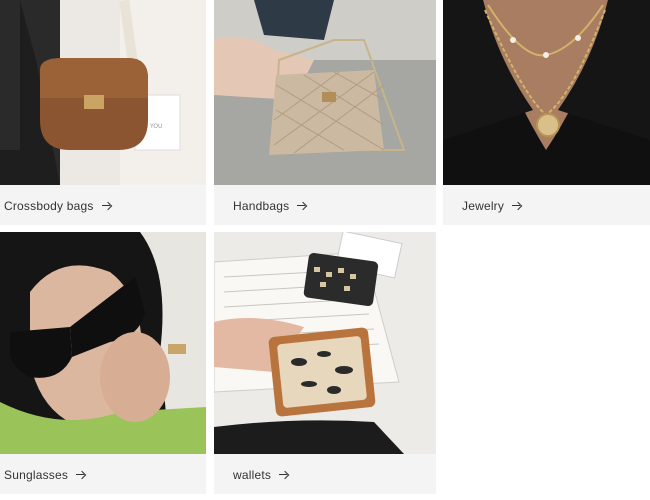 This screenshot has width=650, height=500. Describe the element at coordinates (49, 206) in the screenshot. I see `collection-label: Crossbody bags` at that location.